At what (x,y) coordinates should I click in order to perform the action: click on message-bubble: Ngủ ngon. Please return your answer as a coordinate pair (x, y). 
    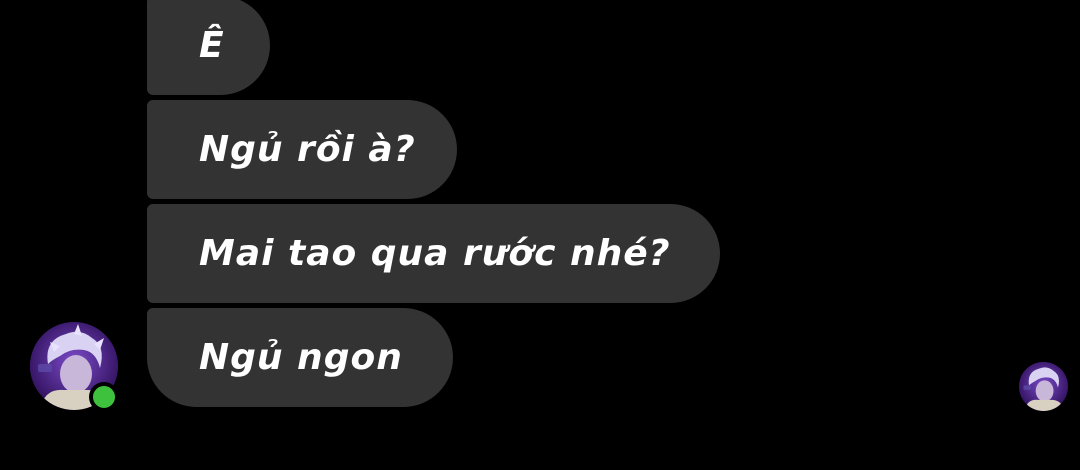
    Looking at the image, I should click on (300, 357).